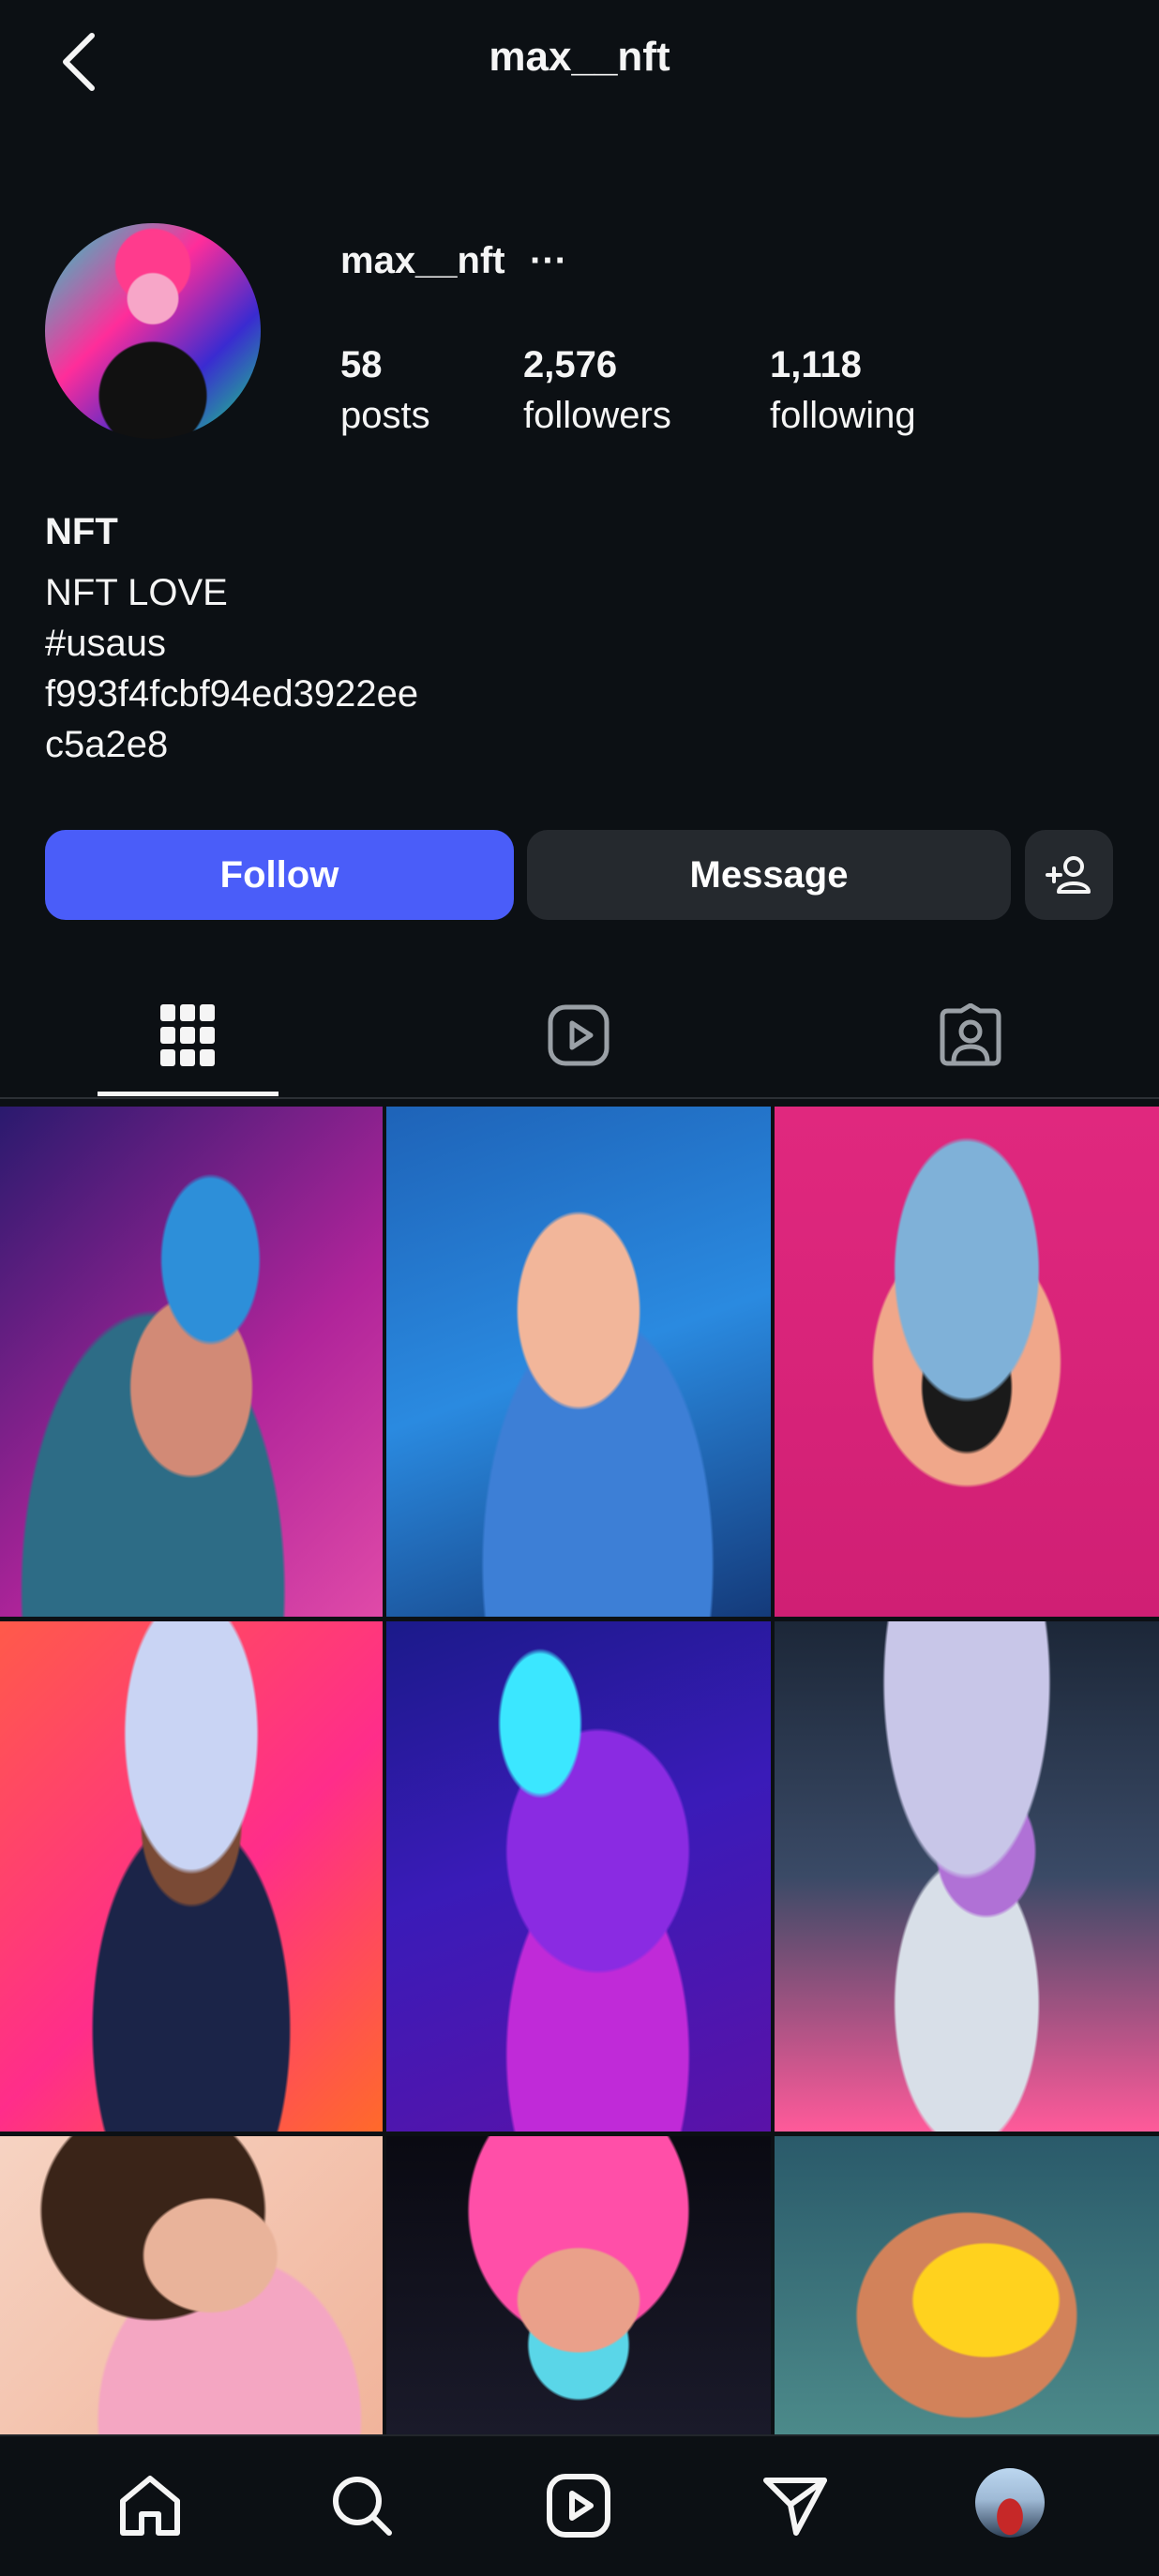 This screenshot has width=1159, height=2576. Describe the element at coordinates (385, 415) in the screenshot. I see `posts-label: posts` at that location.